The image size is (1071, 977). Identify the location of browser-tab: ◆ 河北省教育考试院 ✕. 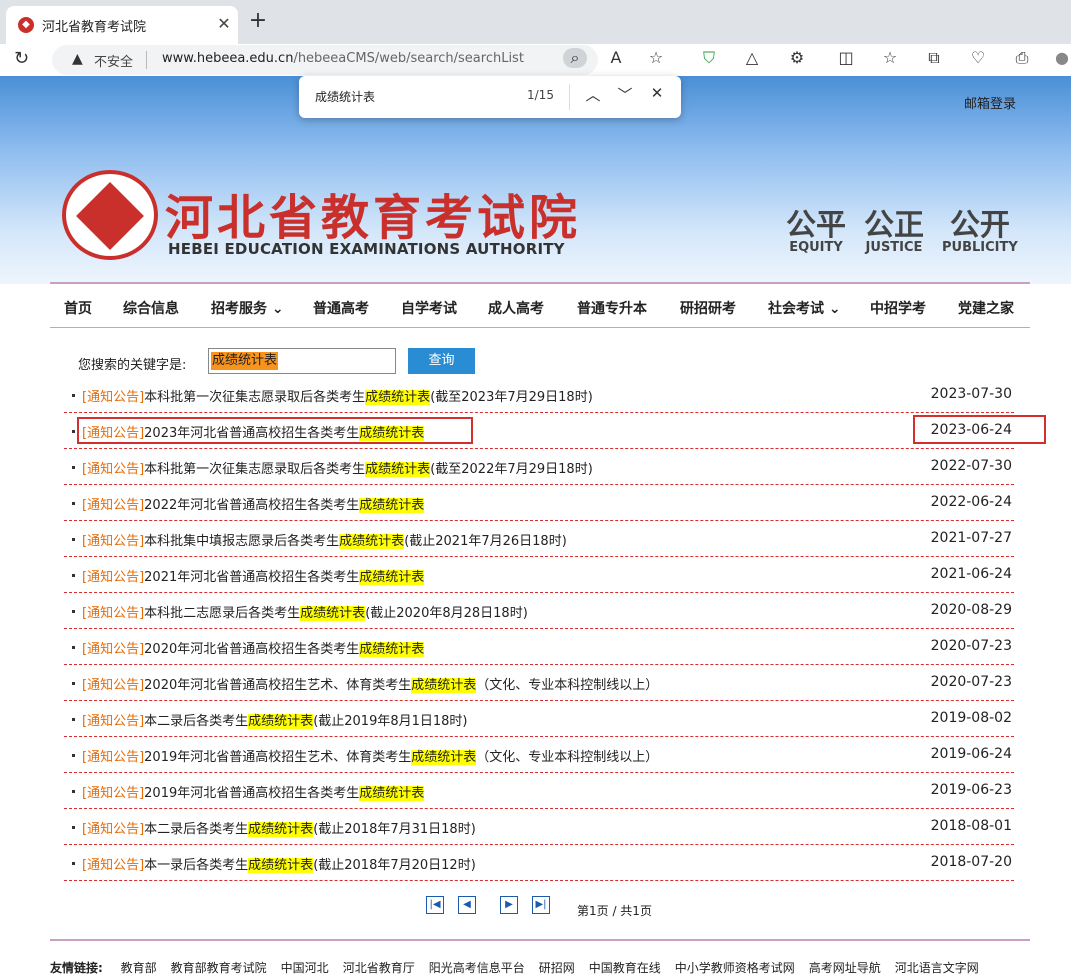
(122, 25).